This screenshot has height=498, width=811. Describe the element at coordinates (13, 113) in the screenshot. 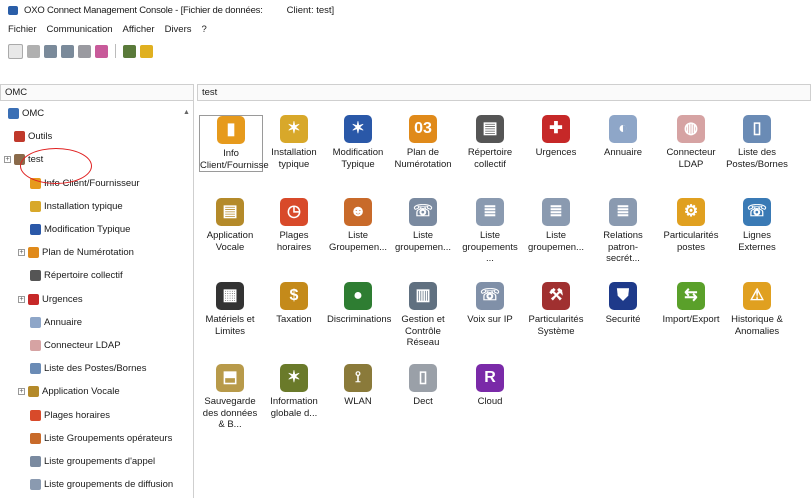

I see `omc-icon` at that location.